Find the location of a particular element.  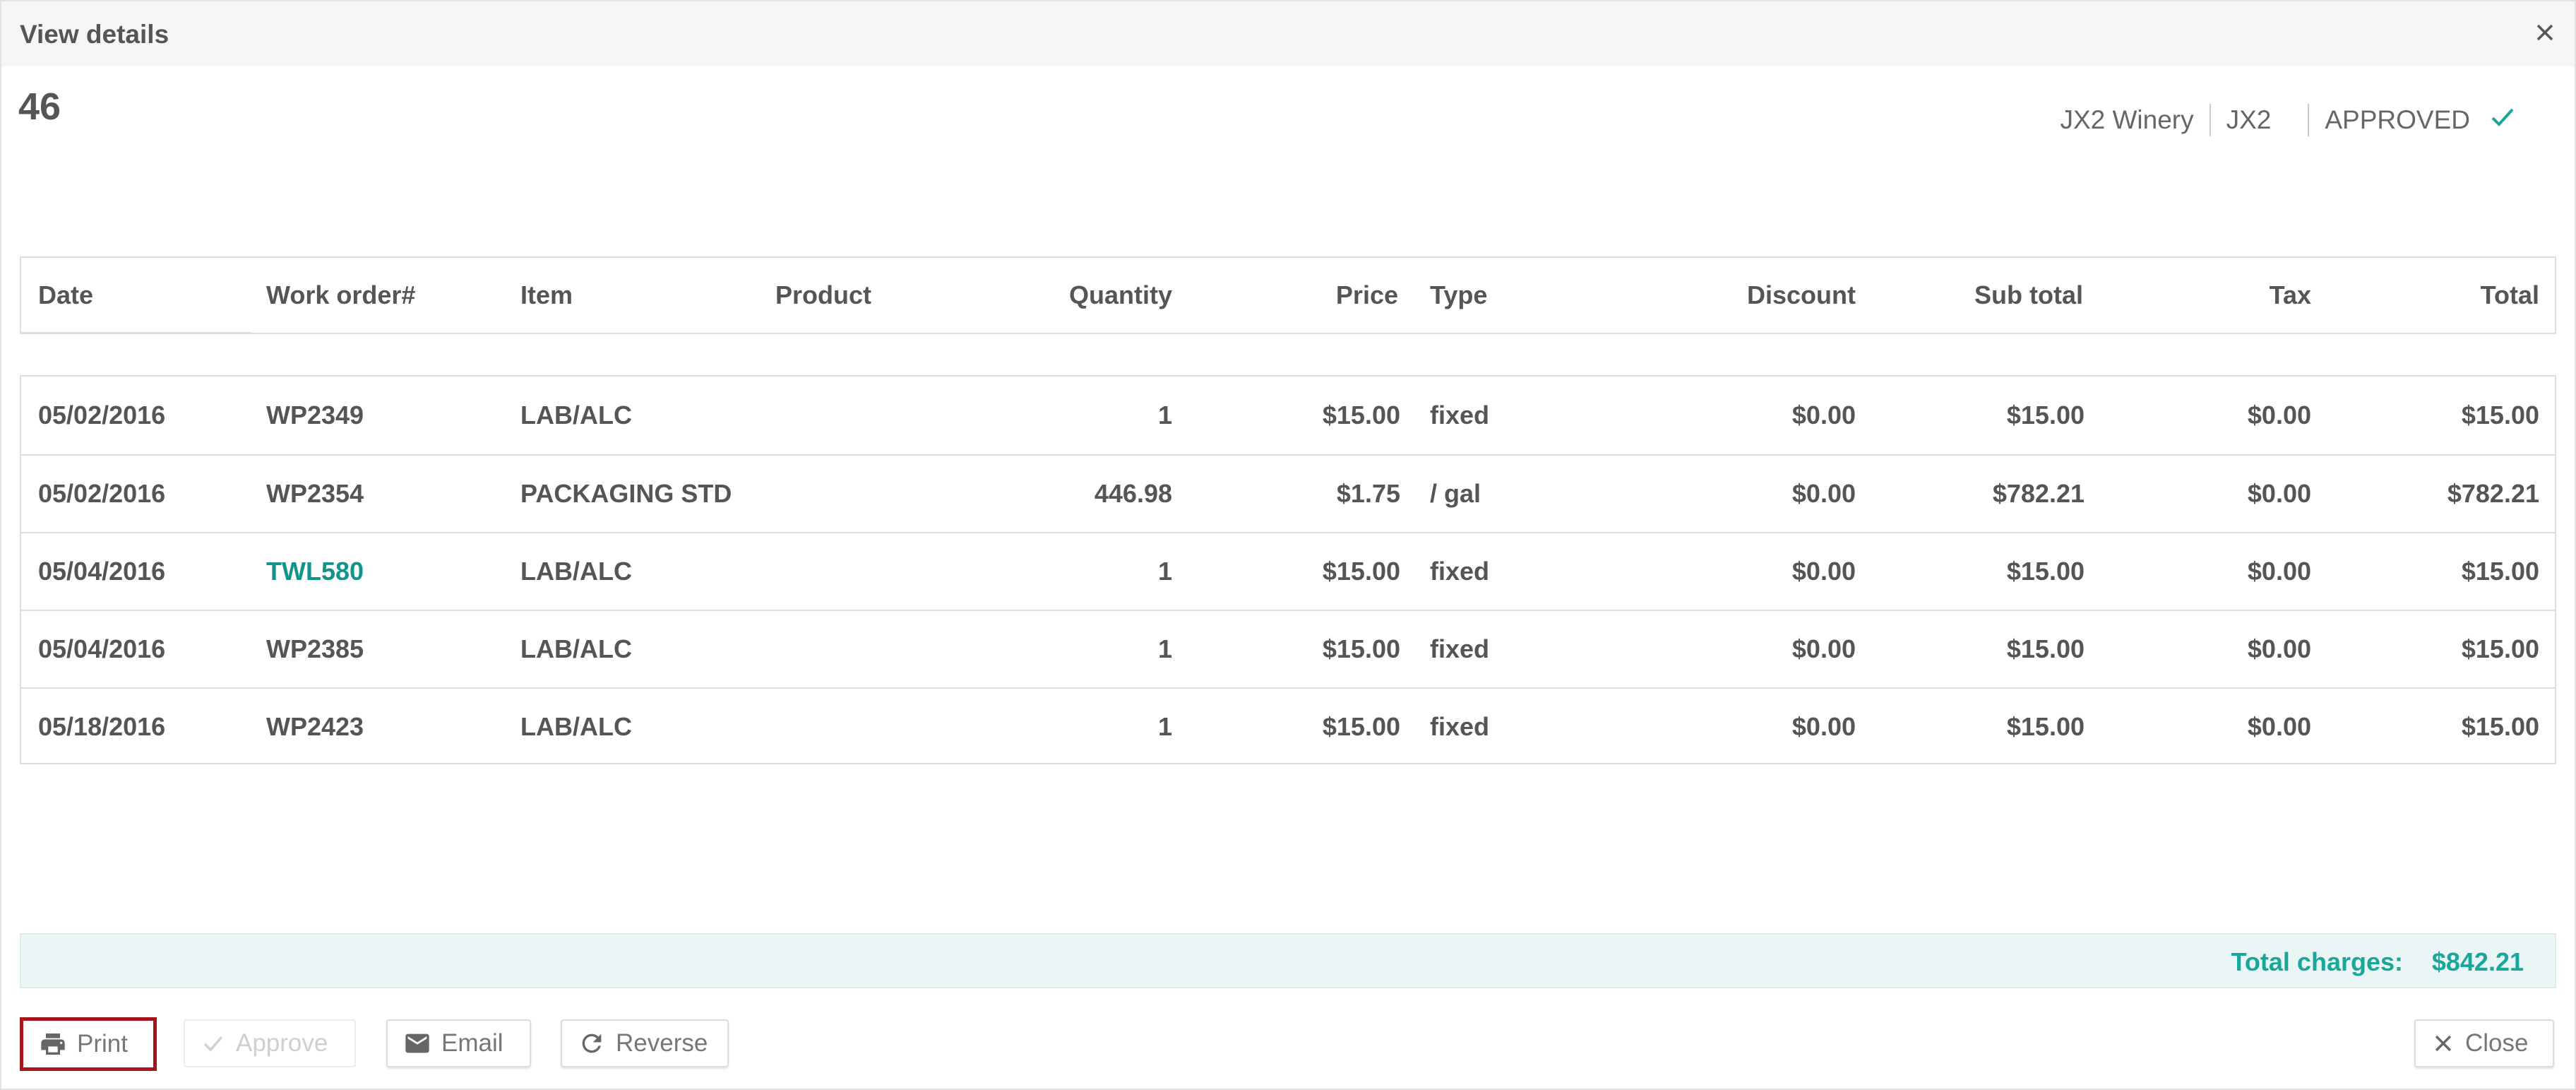

approve-button: Approve is located at coordinates (270, 1043).